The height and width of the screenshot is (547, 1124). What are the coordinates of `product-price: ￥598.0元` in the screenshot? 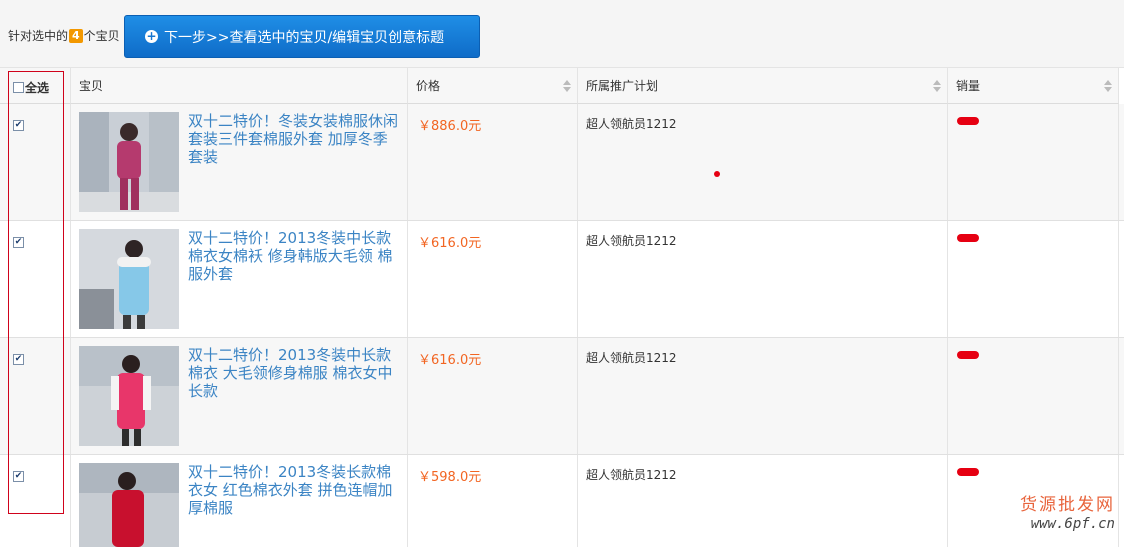 It's located at (450, 477).